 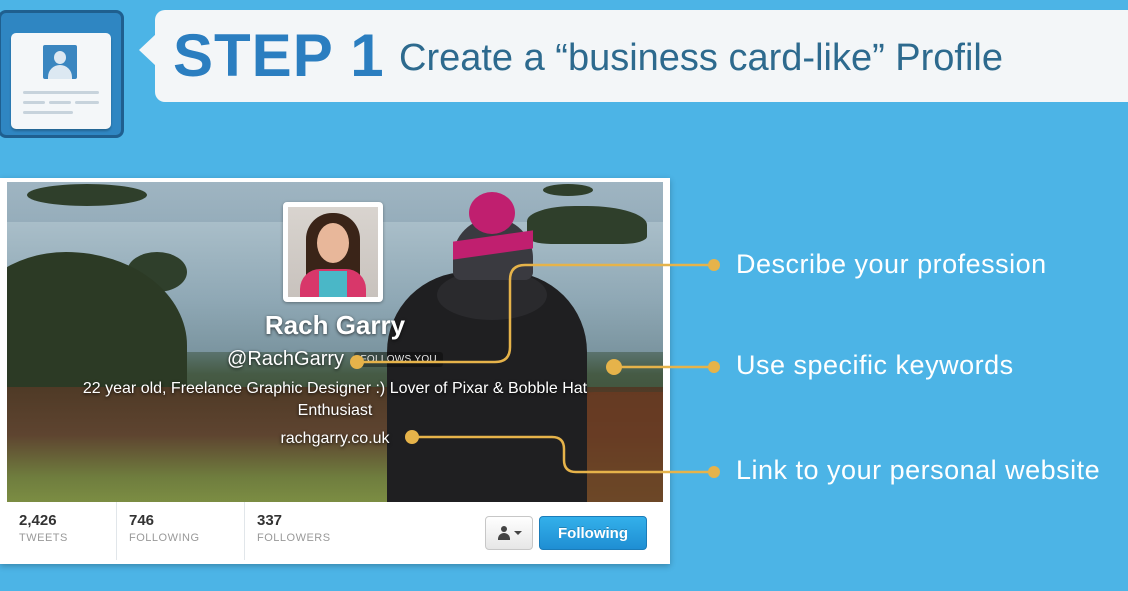 What do you see at coordinates (398, 359) in the screenshot?
I see `follows-you-badge: FOLLOWS YOU` at bounding box center [398, 359].